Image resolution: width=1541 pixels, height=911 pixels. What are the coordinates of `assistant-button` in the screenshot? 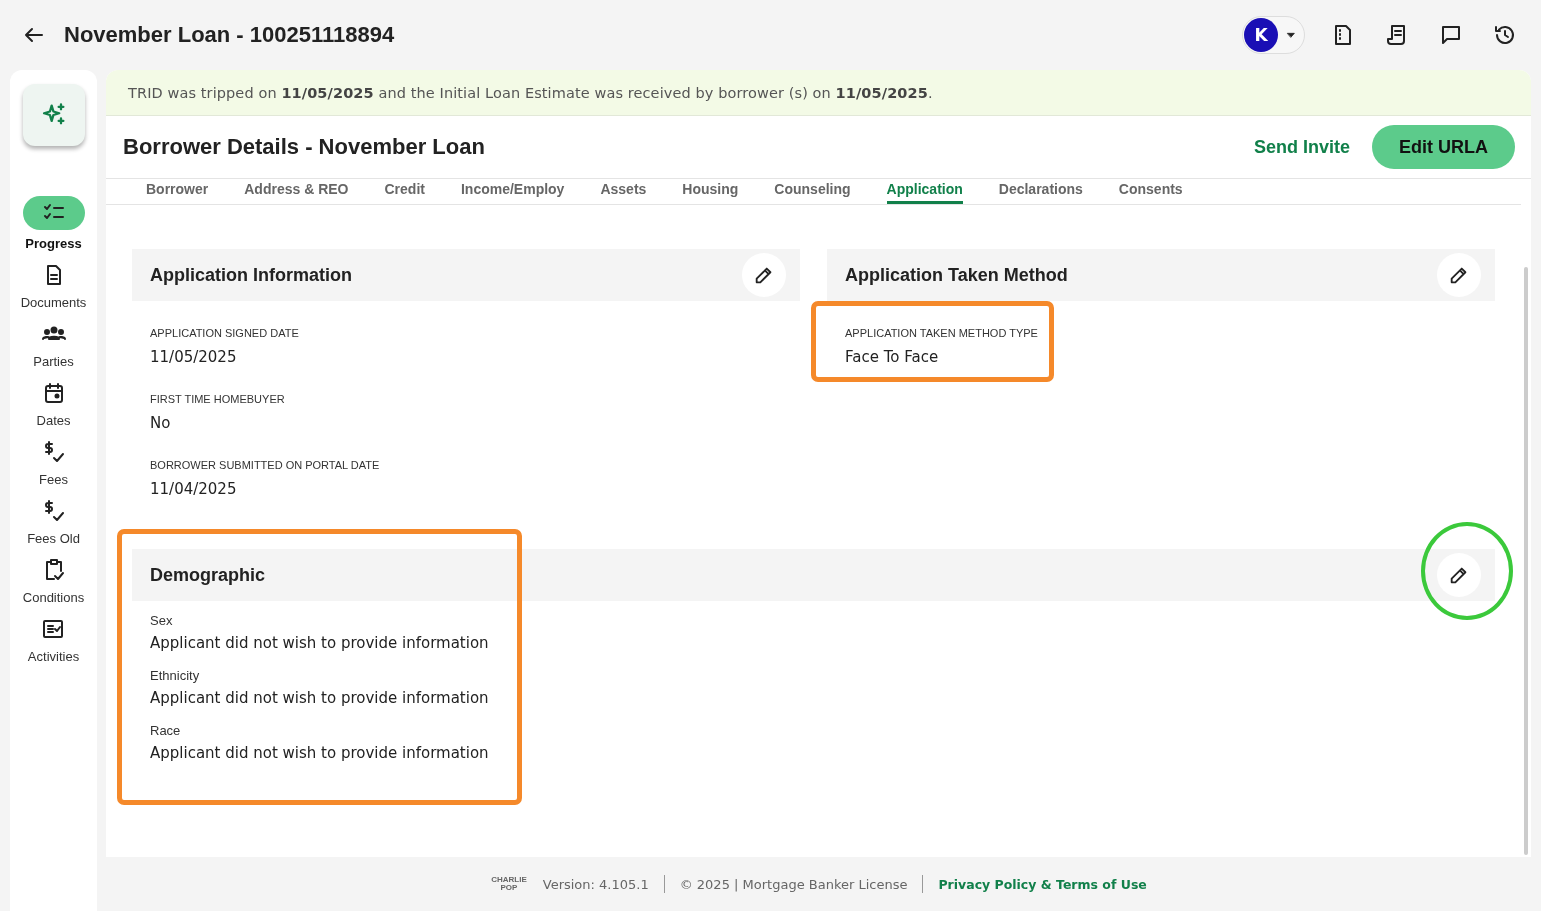 It's located at (53, 115).